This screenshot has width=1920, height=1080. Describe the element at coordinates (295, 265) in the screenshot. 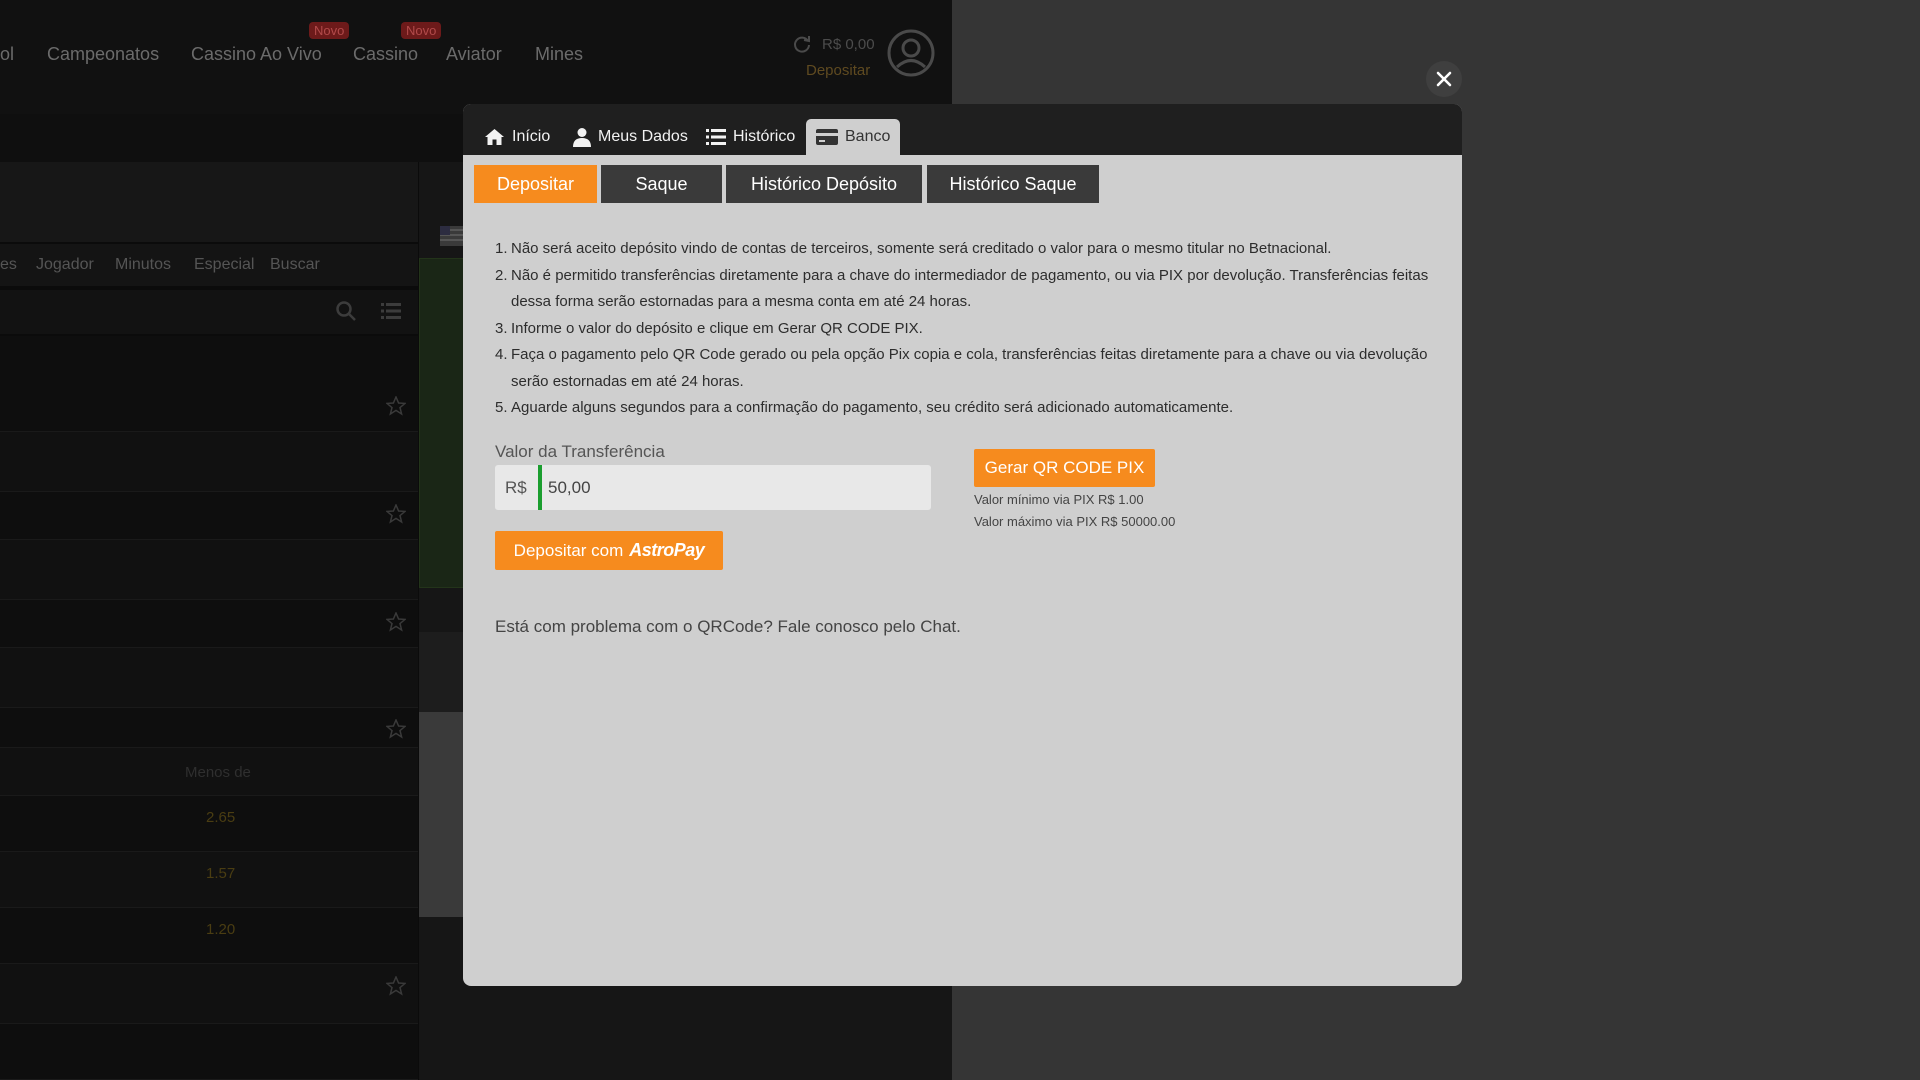

I see `filter-buscar: Buscar` at that location.